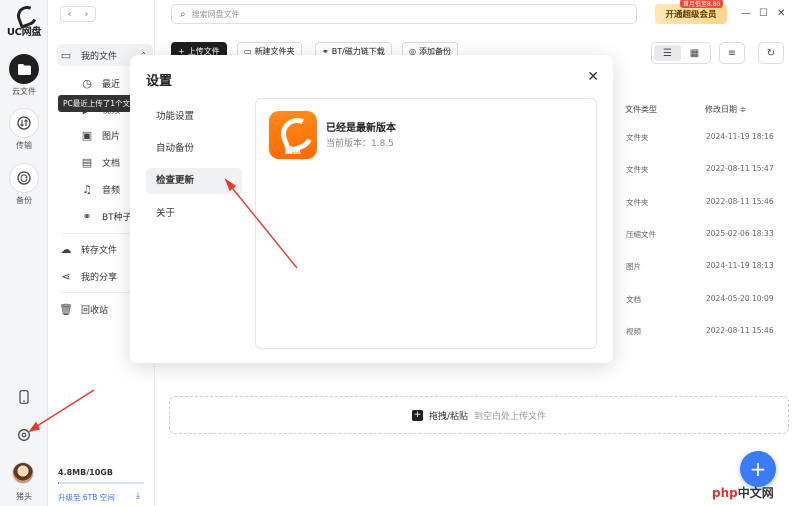 Image resolution: width=792 pixels, height=506 pixels. I want to click on trash-icon: 🗑︎, so click(66, 309).